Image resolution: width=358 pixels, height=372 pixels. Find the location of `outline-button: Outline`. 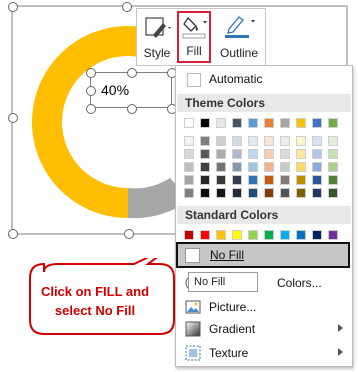

outline-button: Outline is located at coordinates (239, 37).